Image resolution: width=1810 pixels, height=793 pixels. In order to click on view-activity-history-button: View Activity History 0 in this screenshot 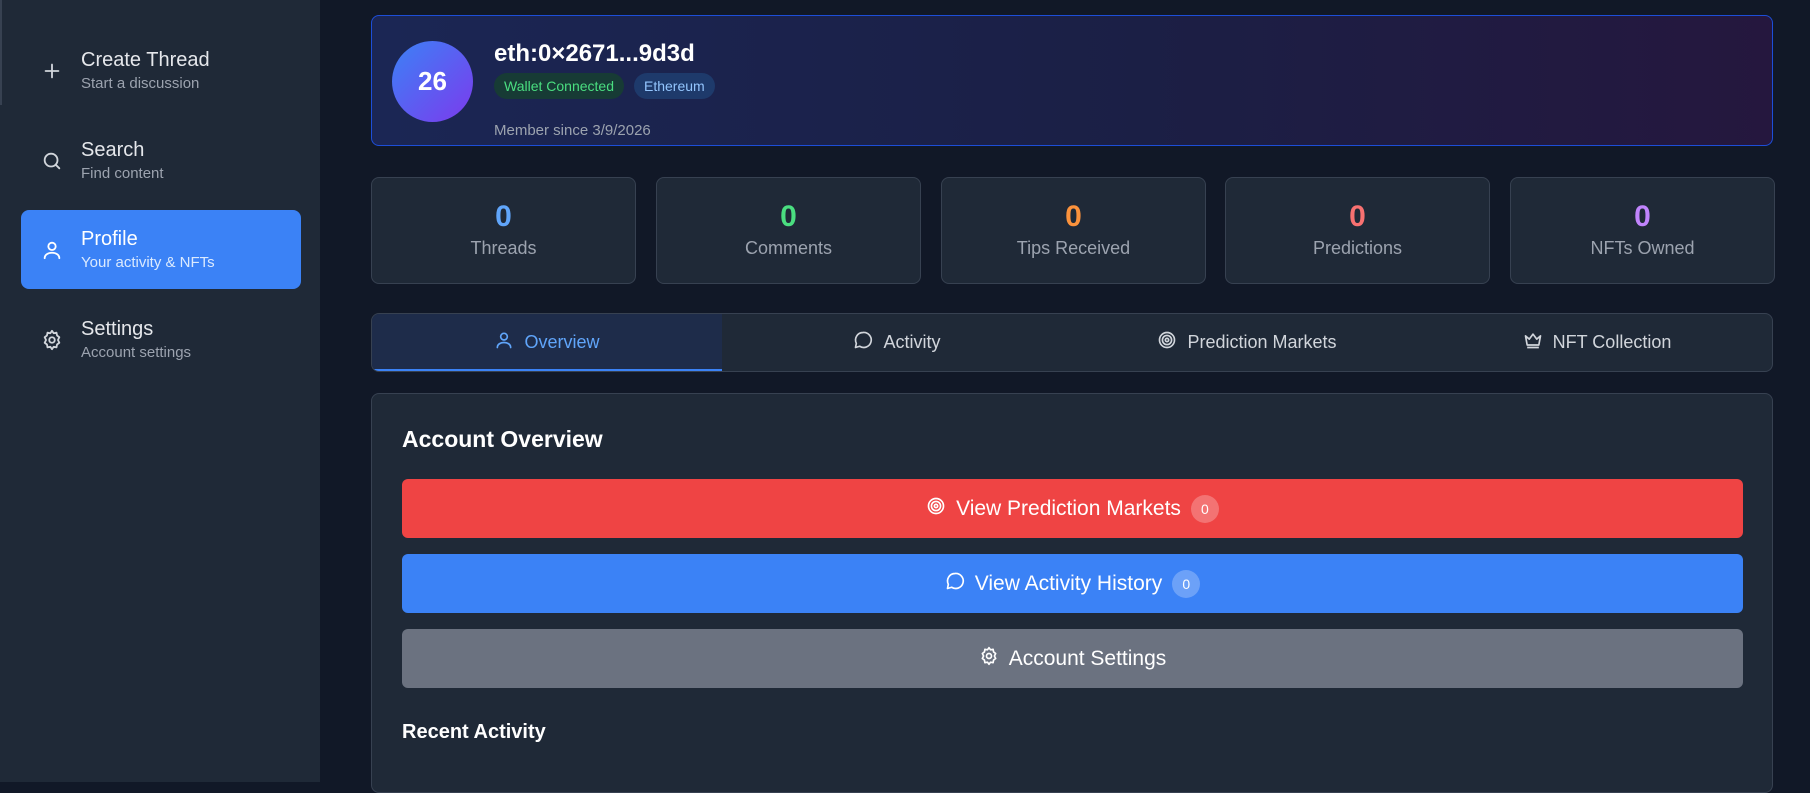, I will do `click(1072, 583)`.